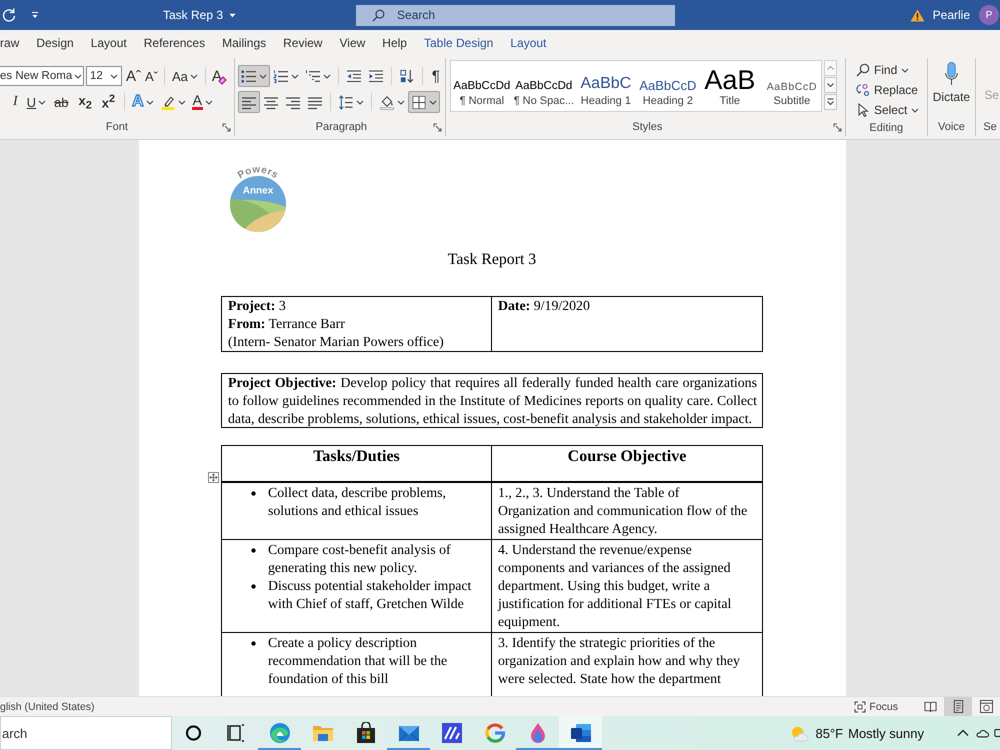  I want to click on multicolor-ring-icon, so click(495, 733).